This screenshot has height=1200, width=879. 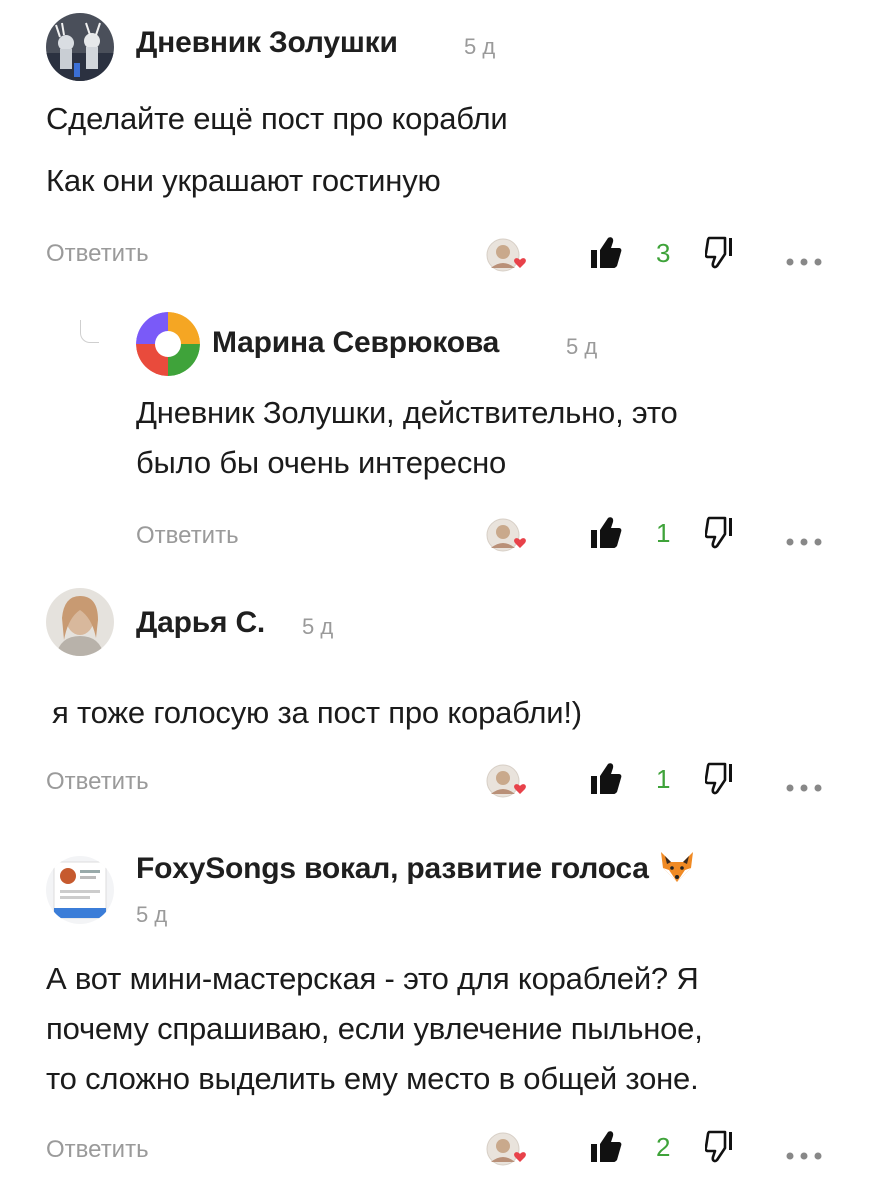 What do you see at coordinates (267, 43) in the screenshot?
I see `author-name: Дневник Золушки` at bounding box center [267, 43].